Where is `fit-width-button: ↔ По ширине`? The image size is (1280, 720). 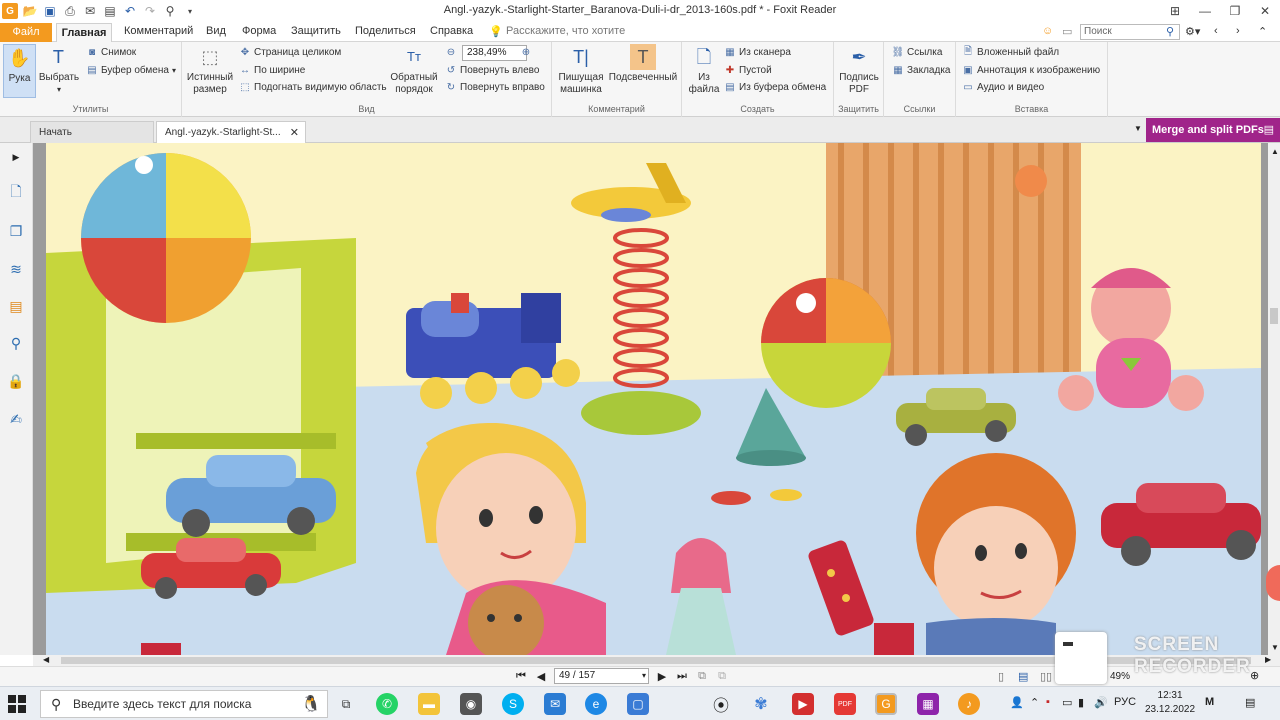
fit-width-button: ↔ По ширине is located at coordinates (272, 70).